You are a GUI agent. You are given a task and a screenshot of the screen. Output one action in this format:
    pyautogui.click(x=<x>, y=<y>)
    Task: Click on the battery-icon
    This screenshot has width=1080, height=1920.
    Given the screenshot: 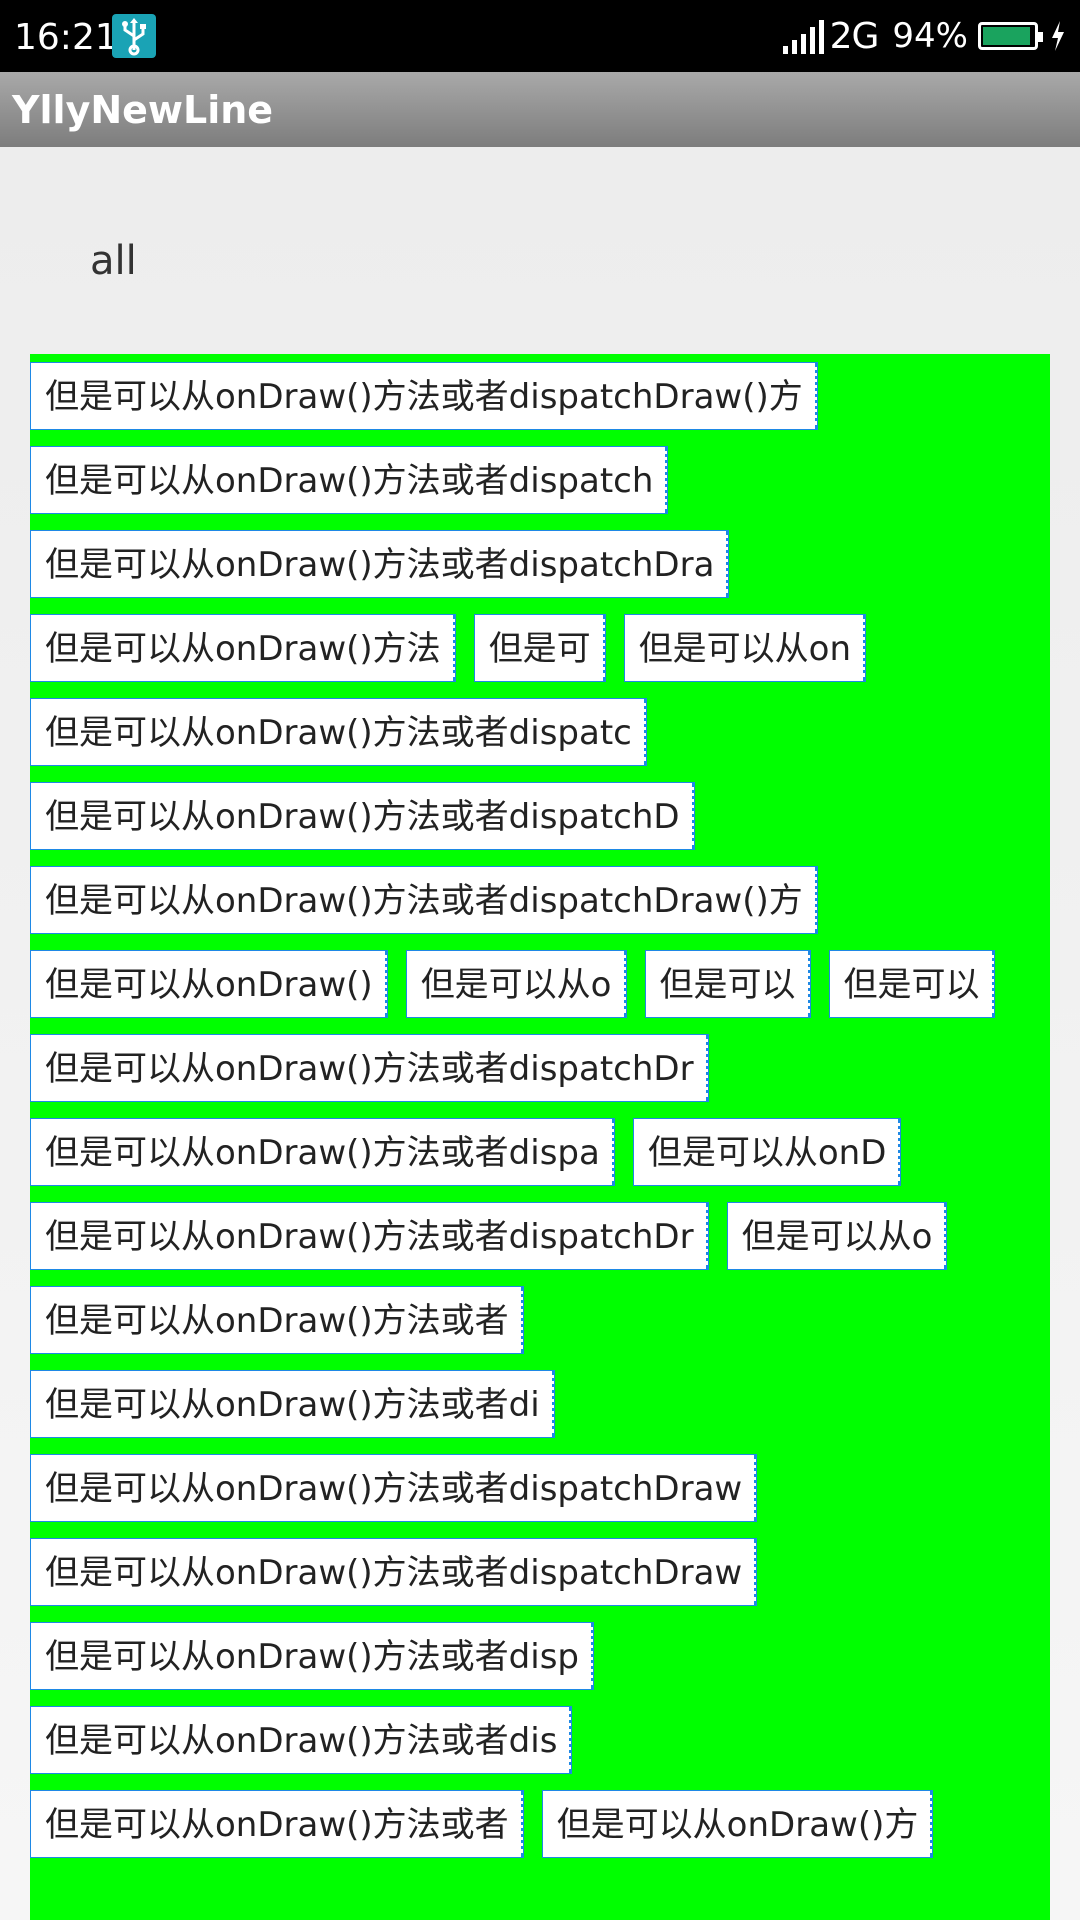 What is the action you would take?
    pyautogui.click(x=1010, y=36)
    